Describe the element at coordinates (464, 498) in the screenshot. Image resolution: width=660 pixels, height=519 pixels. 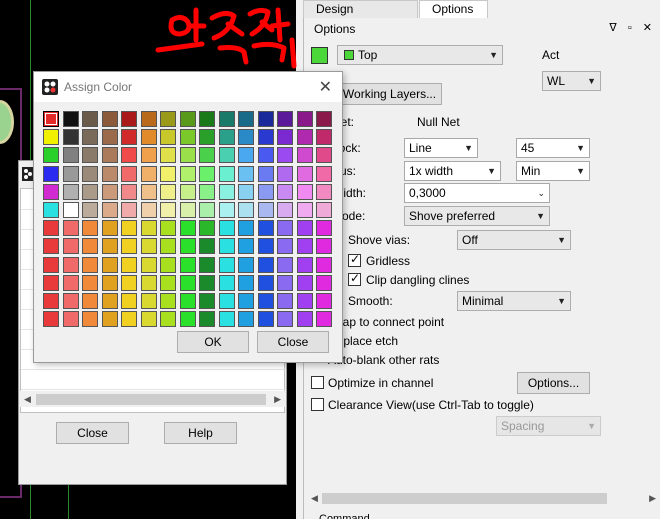
I see `scroll-thumb` at that location.